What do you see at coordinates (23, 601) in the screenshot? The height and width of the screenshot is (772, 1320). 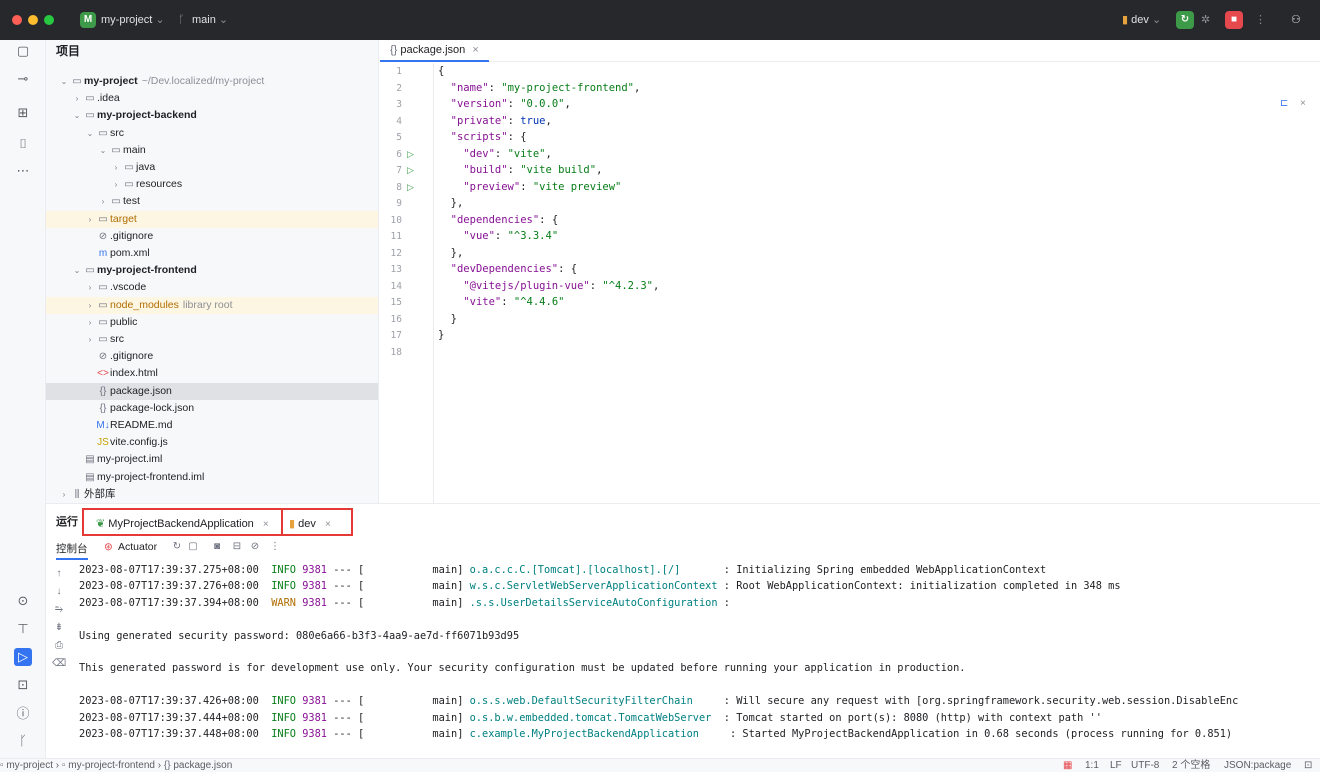 I see `services-icon: ⊙` at bounding box center [23, 601].